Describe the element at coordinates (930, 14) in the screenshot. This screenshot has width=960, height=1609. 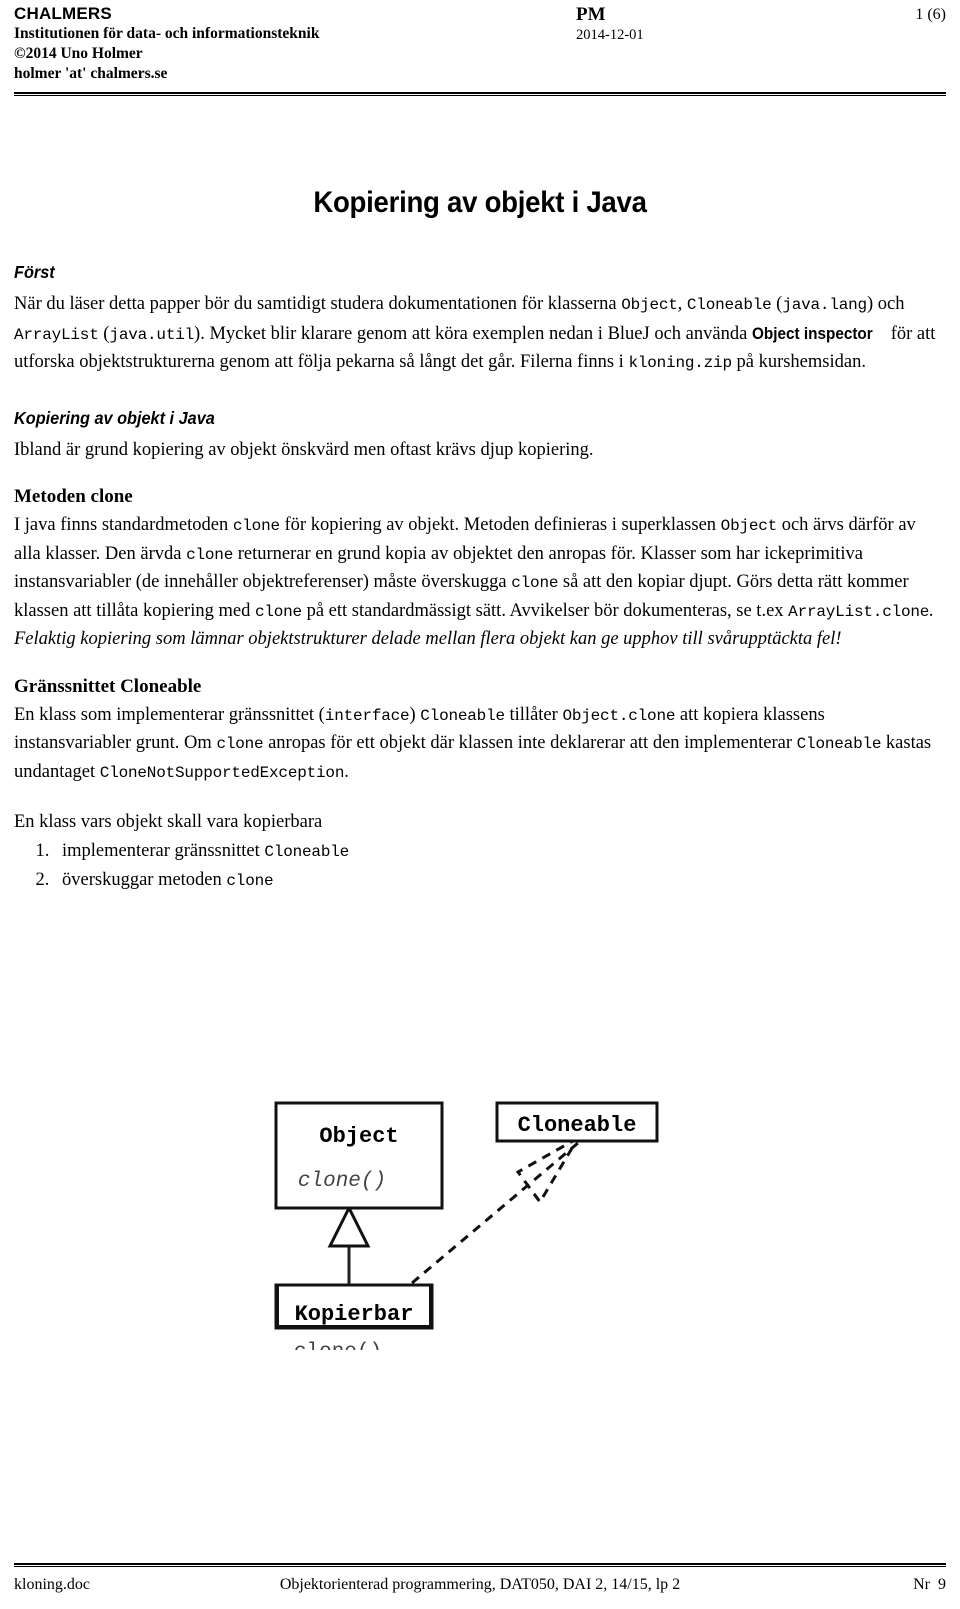
I see `page-number-indicator: 1 (6)` at that location.